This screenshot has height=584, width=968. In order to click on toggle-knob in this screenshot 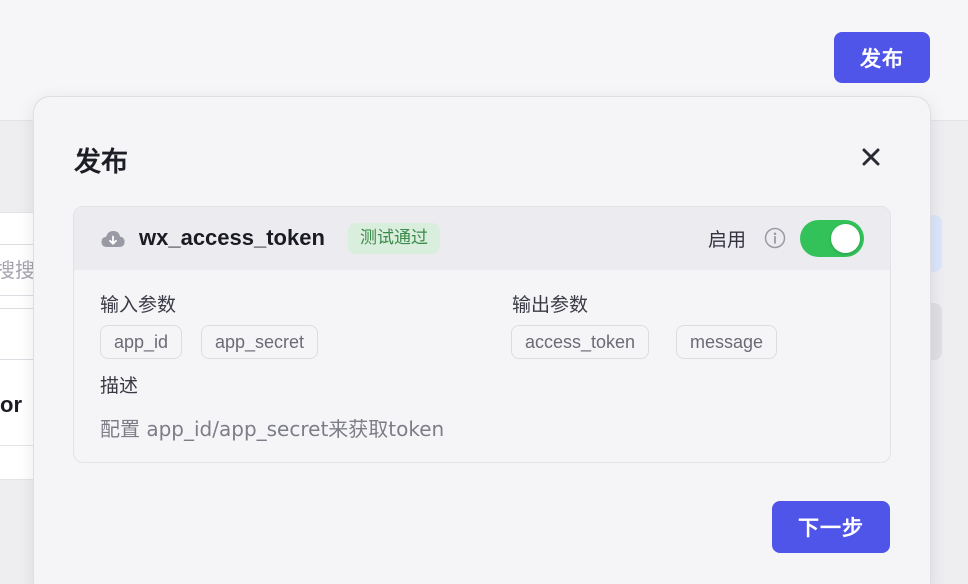, I will do `click(845, 238)`.